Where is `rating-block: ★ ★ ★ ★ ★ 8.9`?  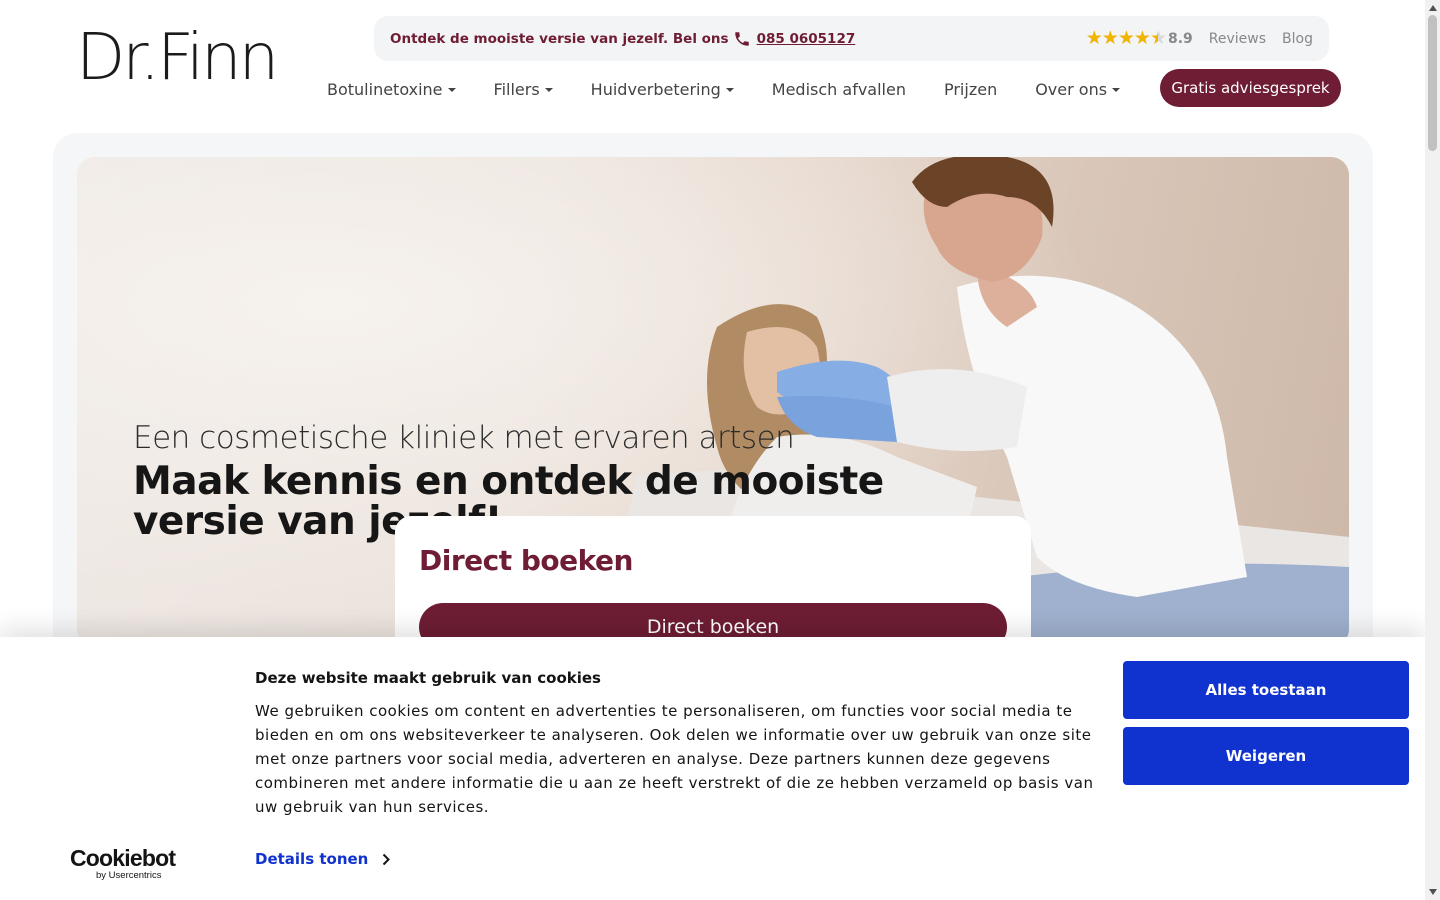 rating-block: ★ ★ ★ ★ ★ 8.9 is located at coordinates (1139, 38).